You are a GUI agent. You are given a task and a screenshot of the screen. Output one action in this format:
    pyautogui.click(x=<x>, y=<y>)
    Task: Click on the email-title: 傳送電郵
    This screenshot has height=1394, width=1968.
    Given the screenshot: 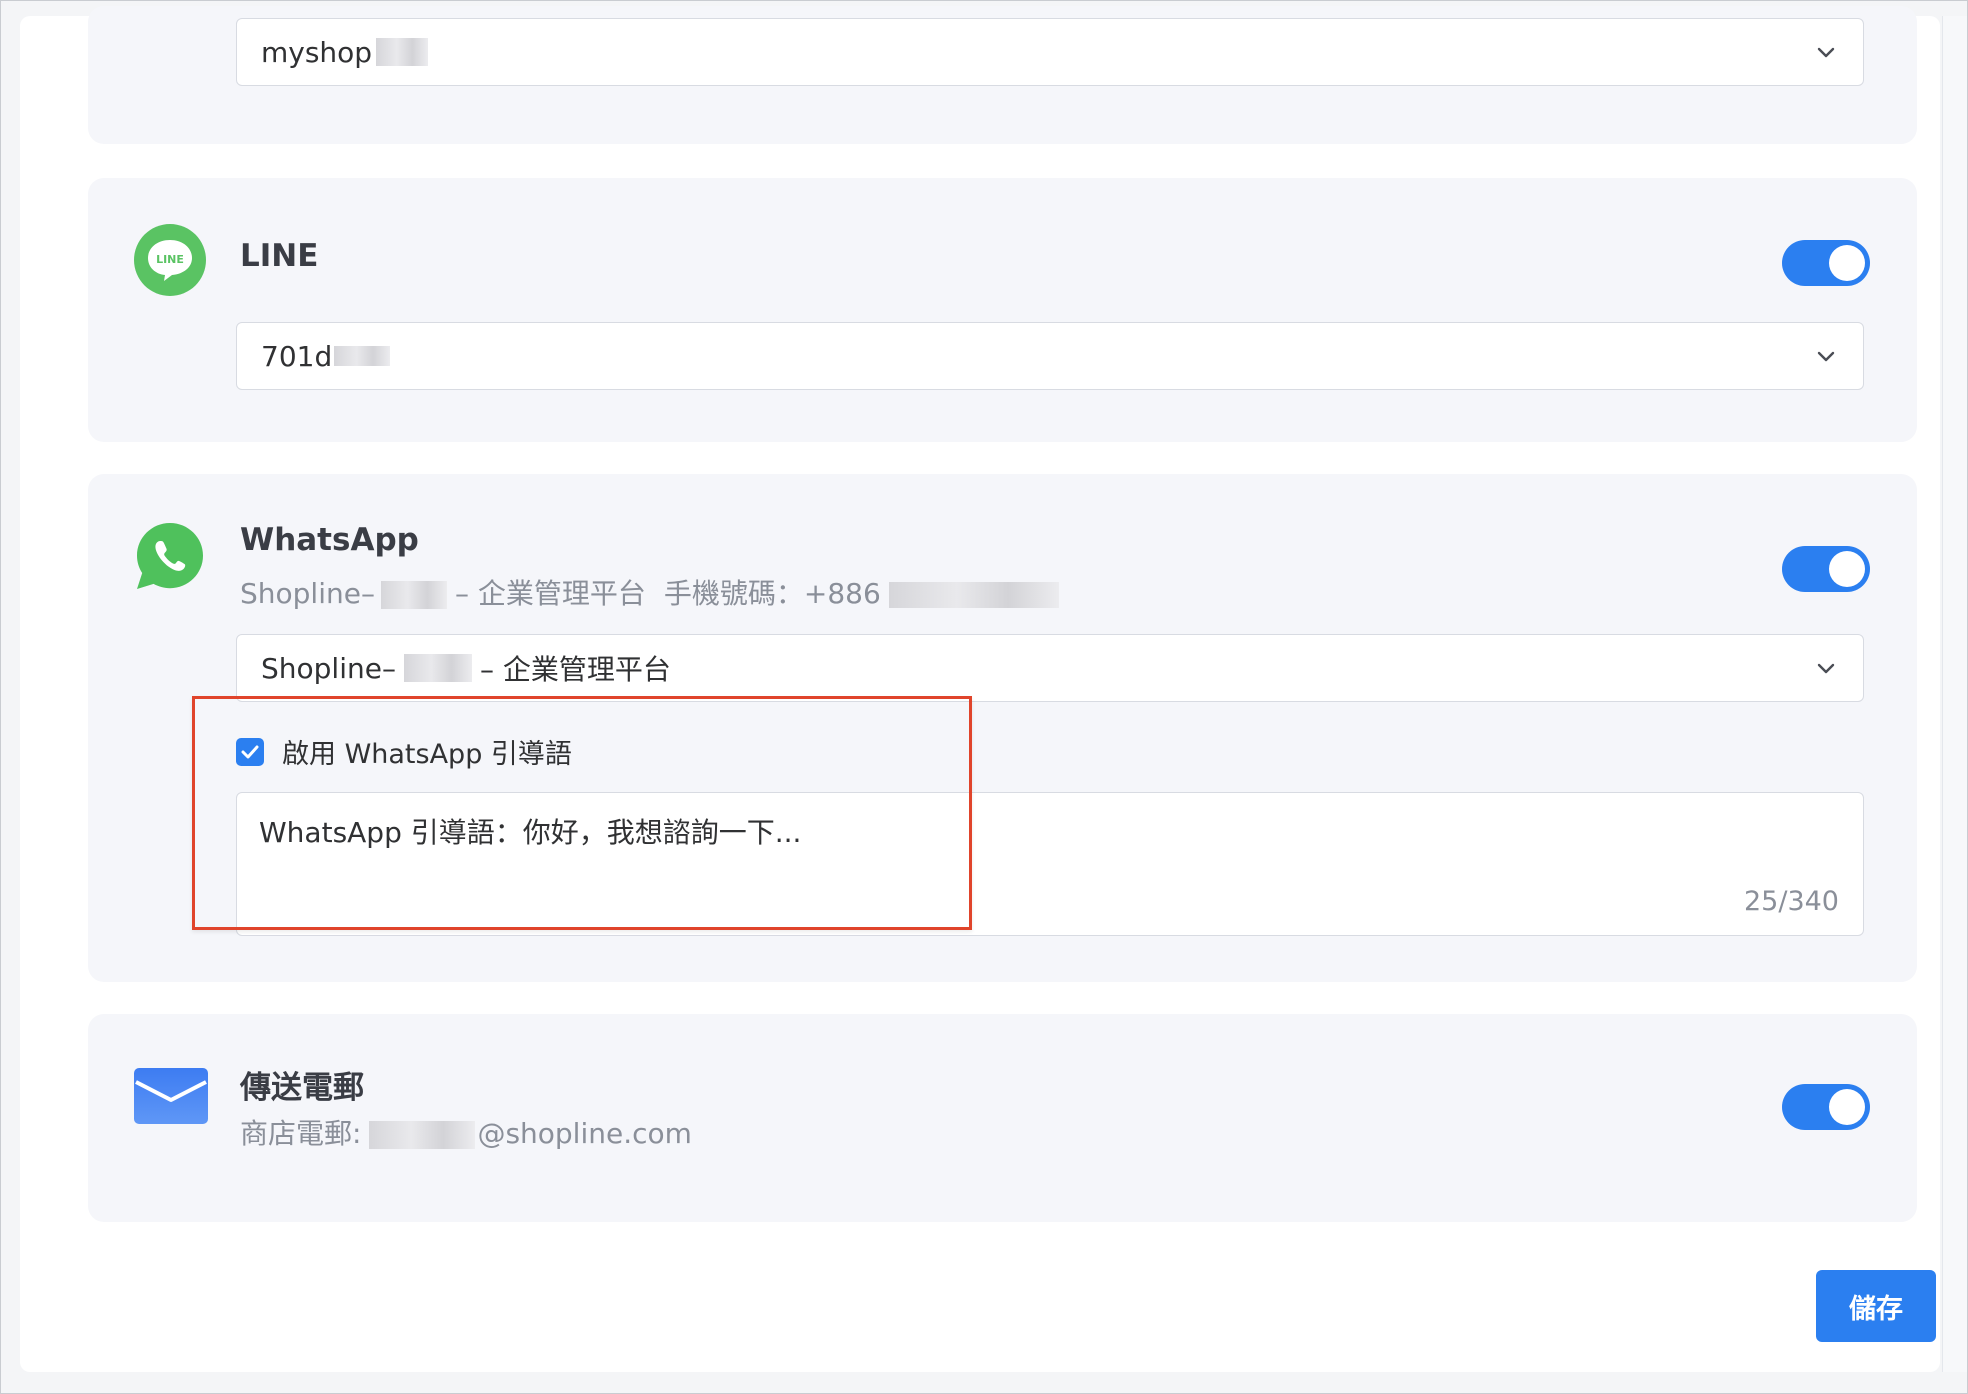 What is the action you would take?
    pyautogui.click(x=302, y=1088)
    